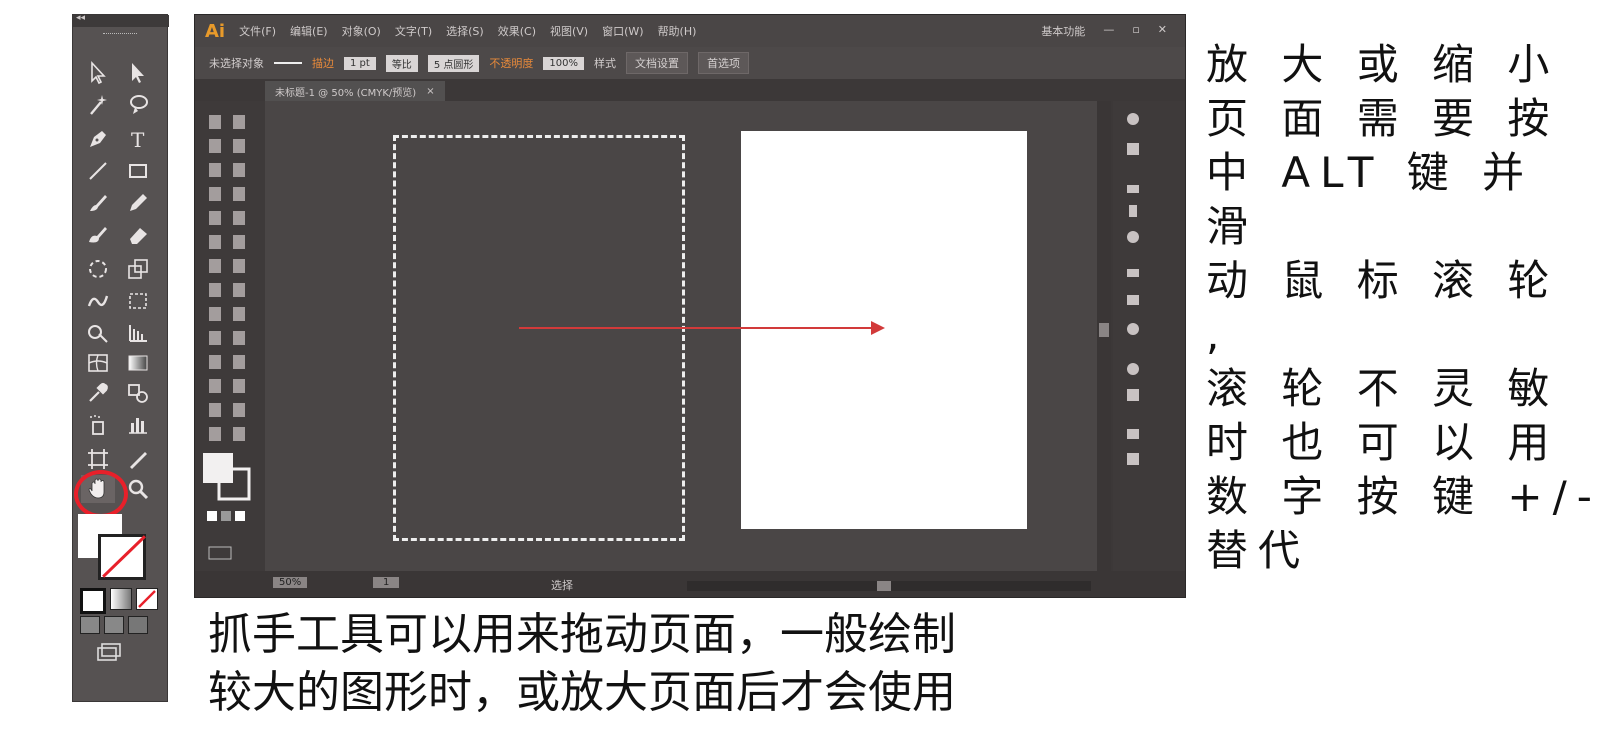  I want to click on magic-wand-icon, so click(98, 105).